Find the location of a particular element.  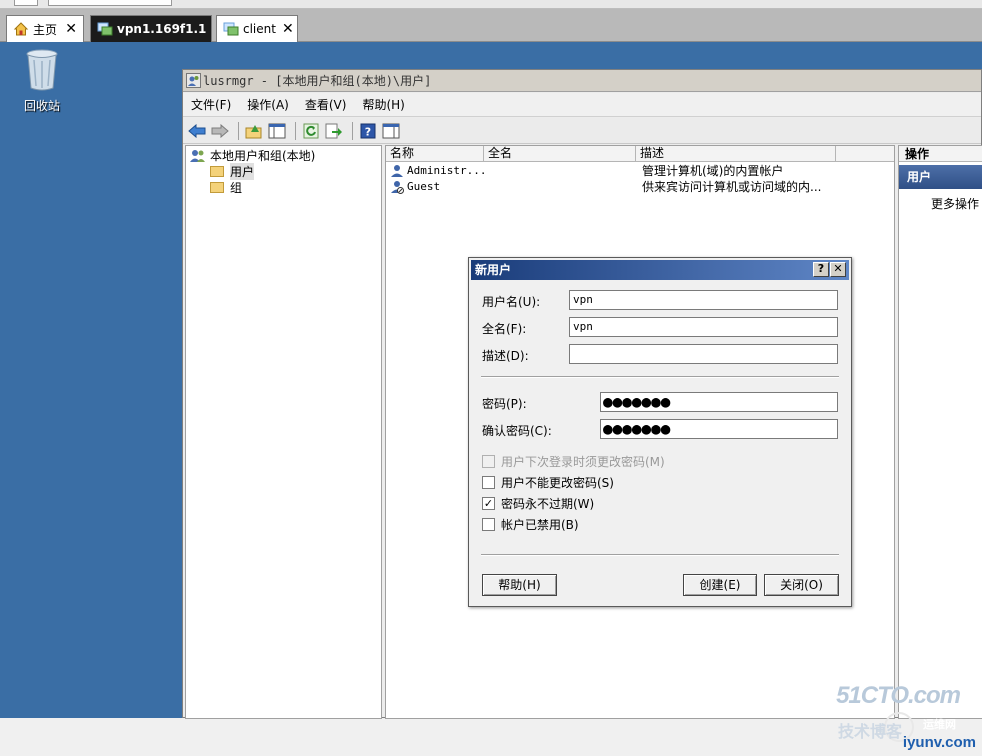

column-header-description: 描述 is located at coordinates (736, 154).